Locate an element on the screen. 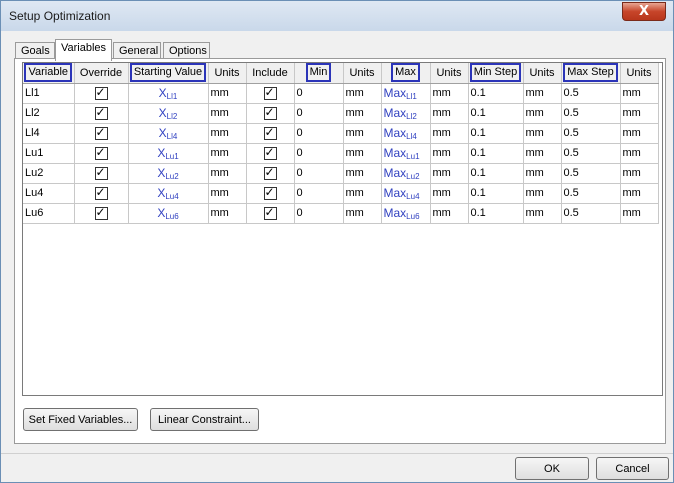 The width and height of the screenshot is (674, 483). column-header-min: Min is located at coordinates (319, 73).